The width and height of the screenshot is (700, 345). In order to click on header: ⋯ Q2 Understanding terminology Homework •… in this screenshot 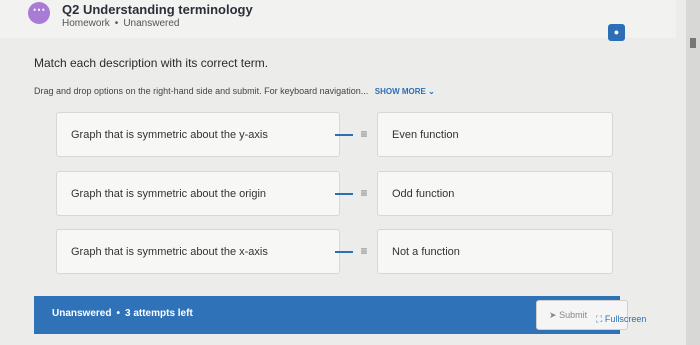, I will do `click(338, 20)`.